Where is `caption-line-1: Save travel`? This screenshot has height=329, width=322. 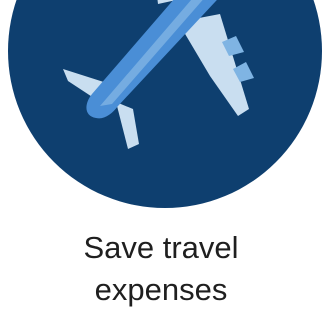
caption-line-1: Save travel is located at coordinates (161, 247).